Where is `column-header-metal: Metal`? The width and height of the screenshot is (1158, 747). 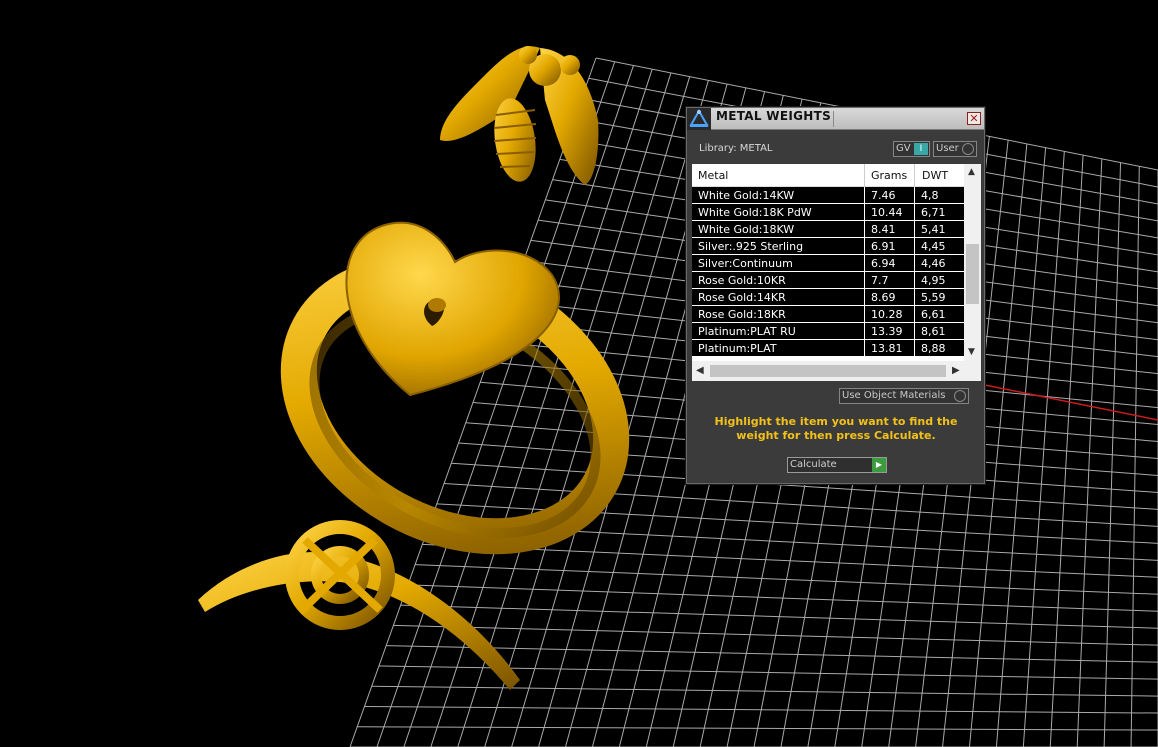 column-header-metal: Metal is located at coordinates (713, 175).